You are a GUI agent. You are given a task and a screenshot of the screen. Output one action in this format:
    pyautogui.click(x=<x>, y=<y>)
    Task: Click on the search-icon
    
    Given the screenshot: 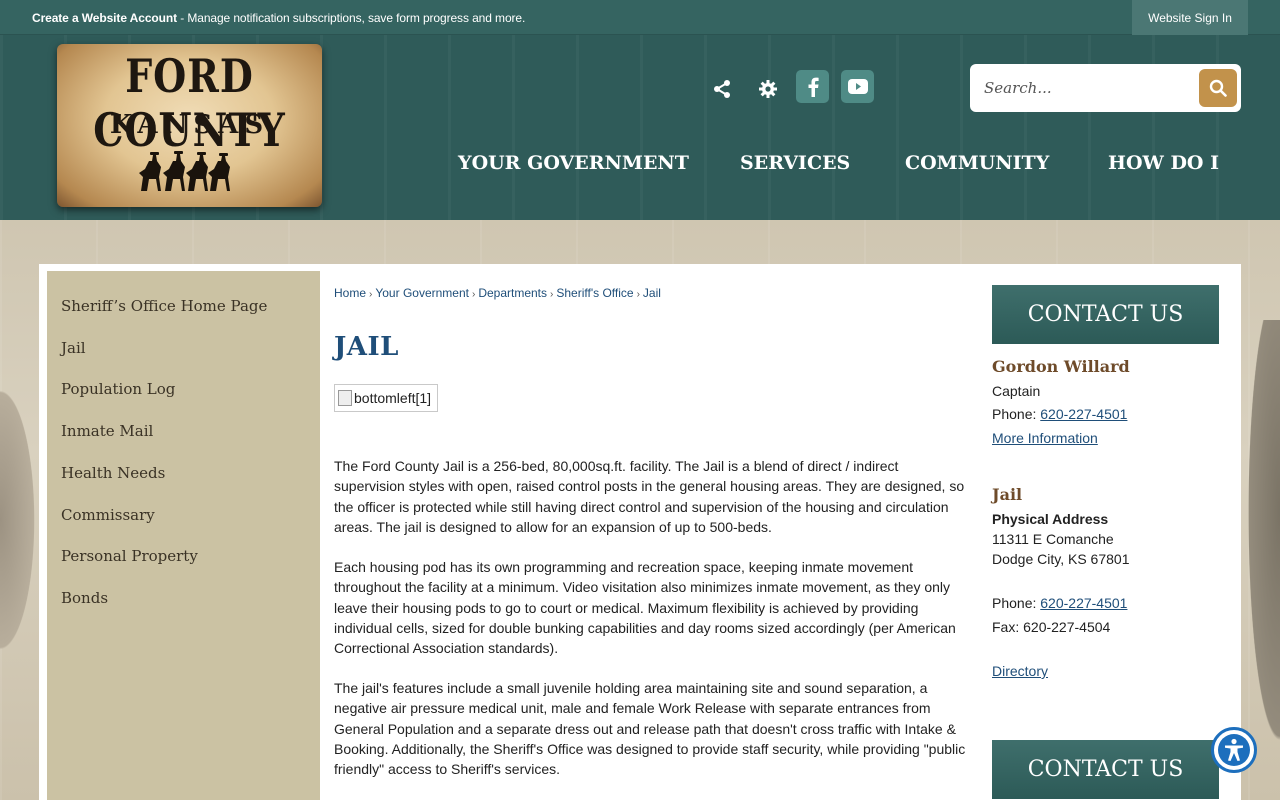 What is the action you would take?
    pyautogui.click(x=1218, y=88)
    